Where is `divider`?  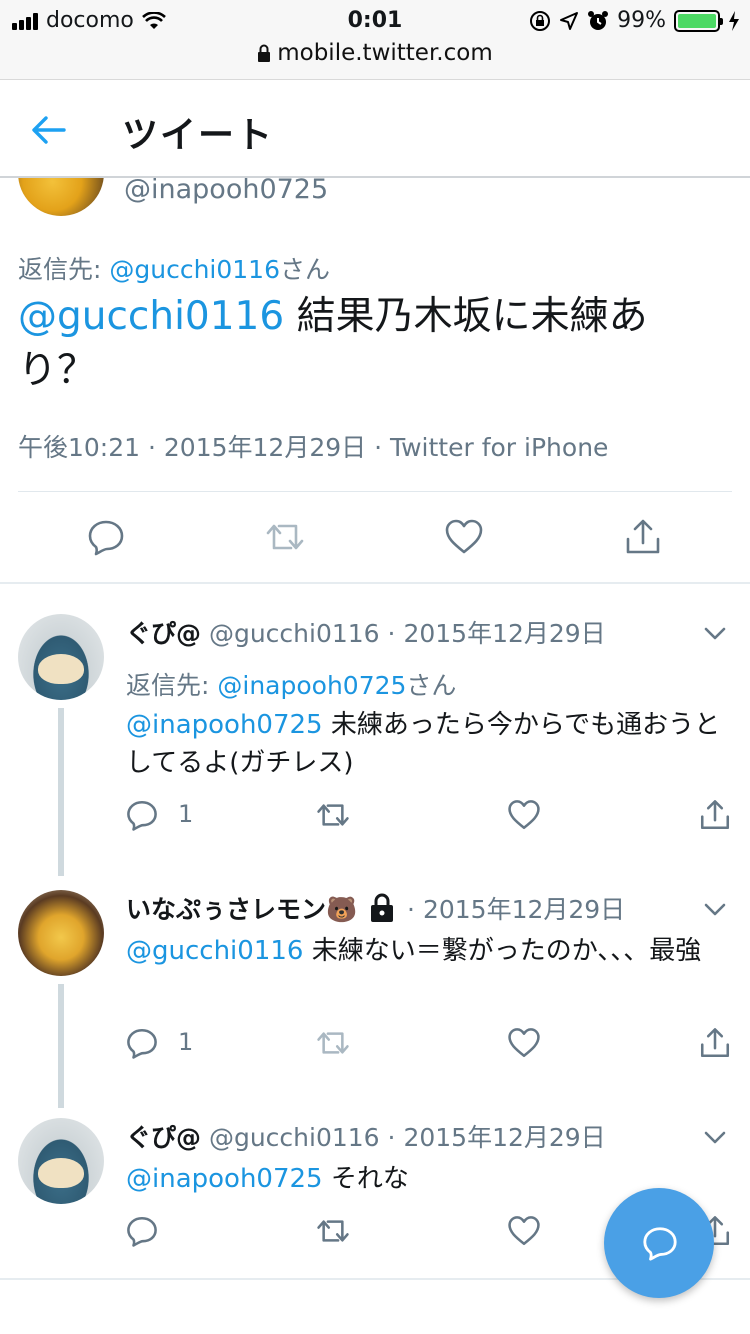 divider is located at coordinates (375, 491).